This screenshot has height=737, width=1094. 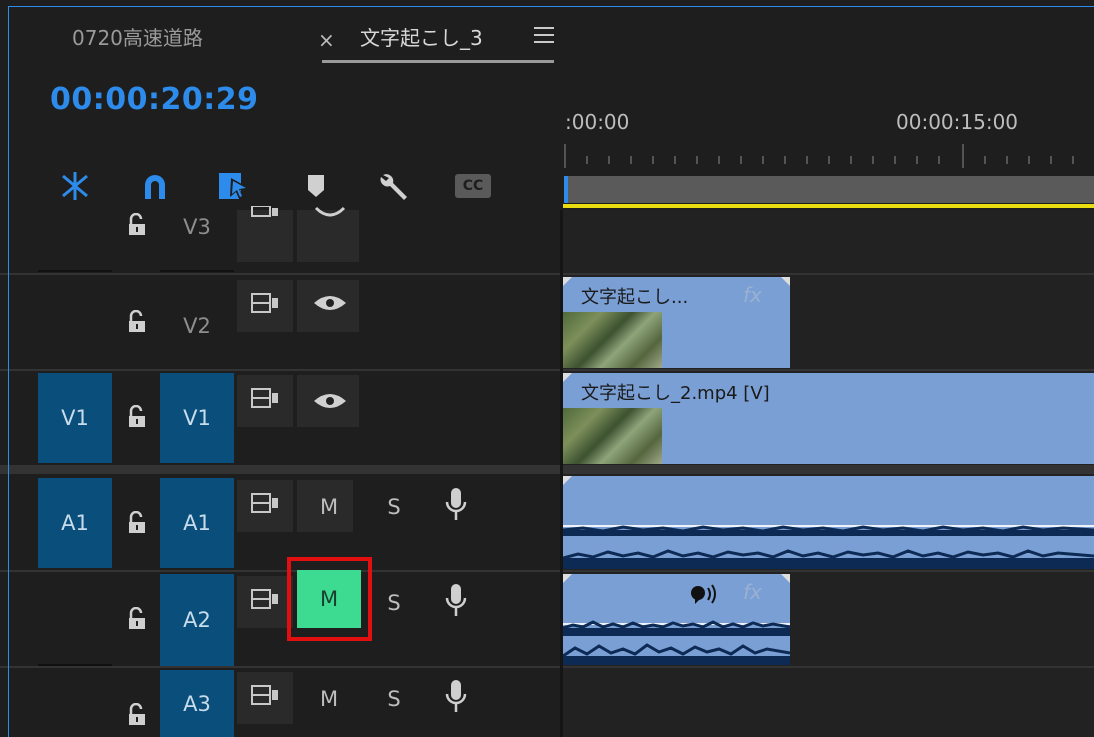 What do you see at coordinates (828, 155) in the screenshot?
I see `time-ruler` at bounding box center [828, 155].